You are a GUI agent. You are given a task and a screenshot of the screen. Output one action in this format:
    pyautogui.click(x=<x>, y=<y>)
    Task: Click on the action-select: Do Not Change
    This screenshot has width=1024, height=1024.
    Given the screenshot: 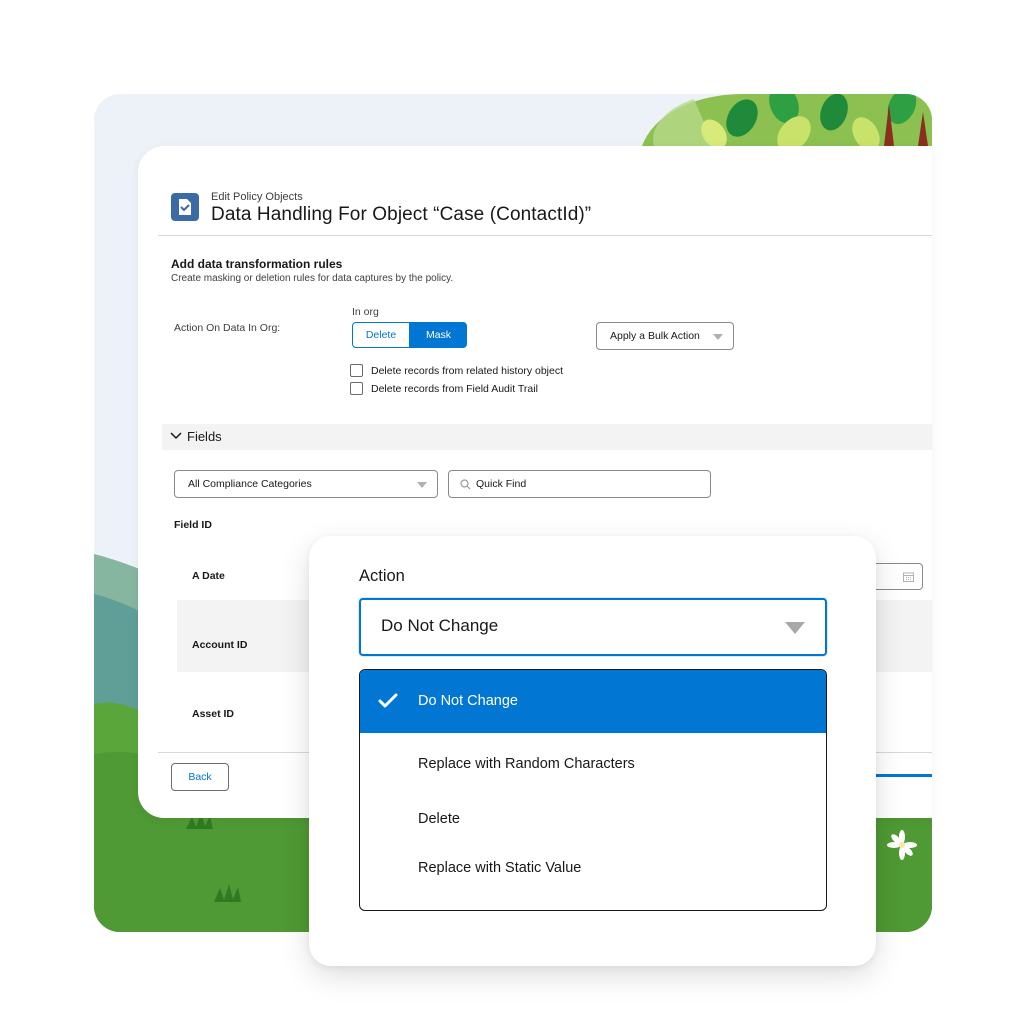 What is the action you would take?
    pyautogui.click(x=593, y=627)
    